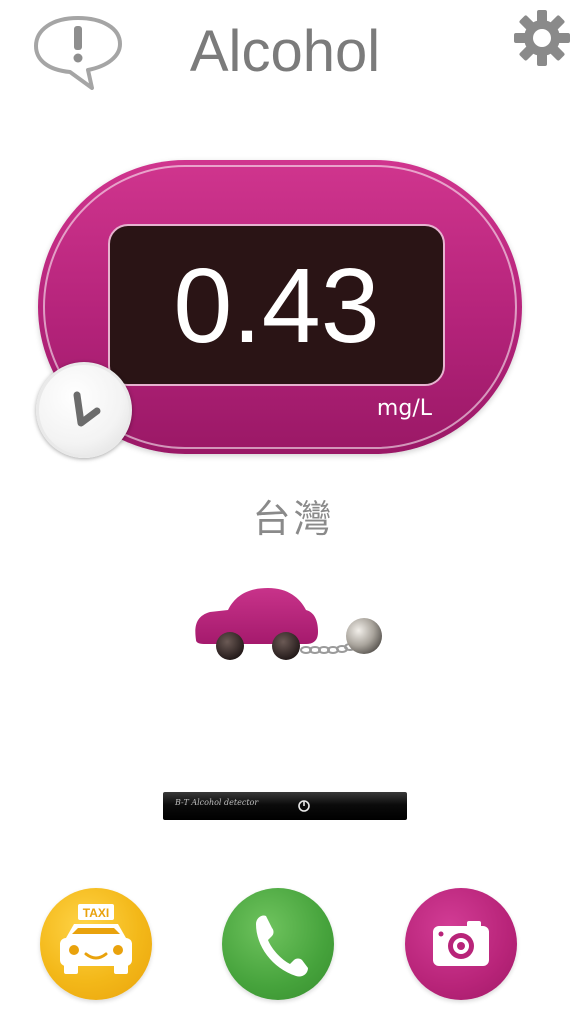 The height and width of the screenshot is (1021, 587). I want to click on app-title: Alcohol, so click(285, 51).